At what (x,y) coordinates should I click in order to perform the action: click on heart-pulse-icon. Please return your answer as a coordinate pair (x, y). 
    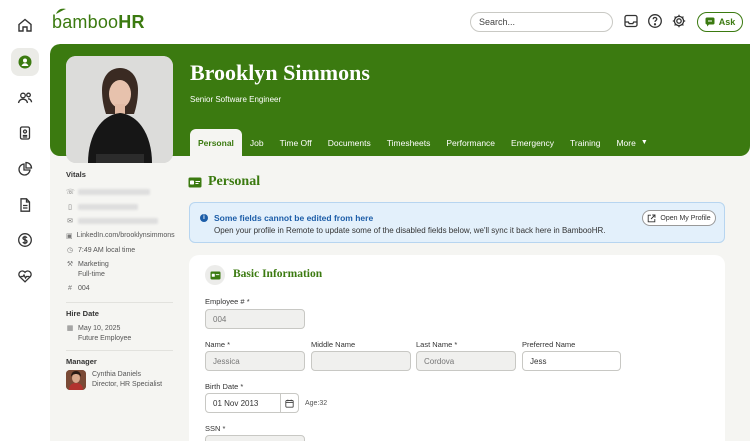
    Looking at the image, I should click on (25, 276).